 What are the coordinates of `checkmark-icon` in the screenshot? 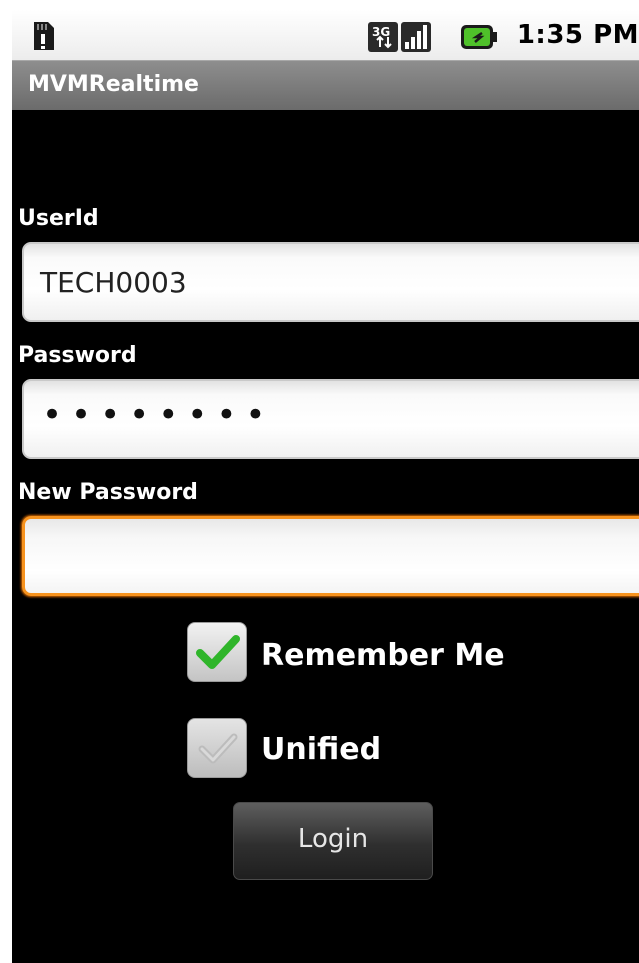 It's located at (218, 652).